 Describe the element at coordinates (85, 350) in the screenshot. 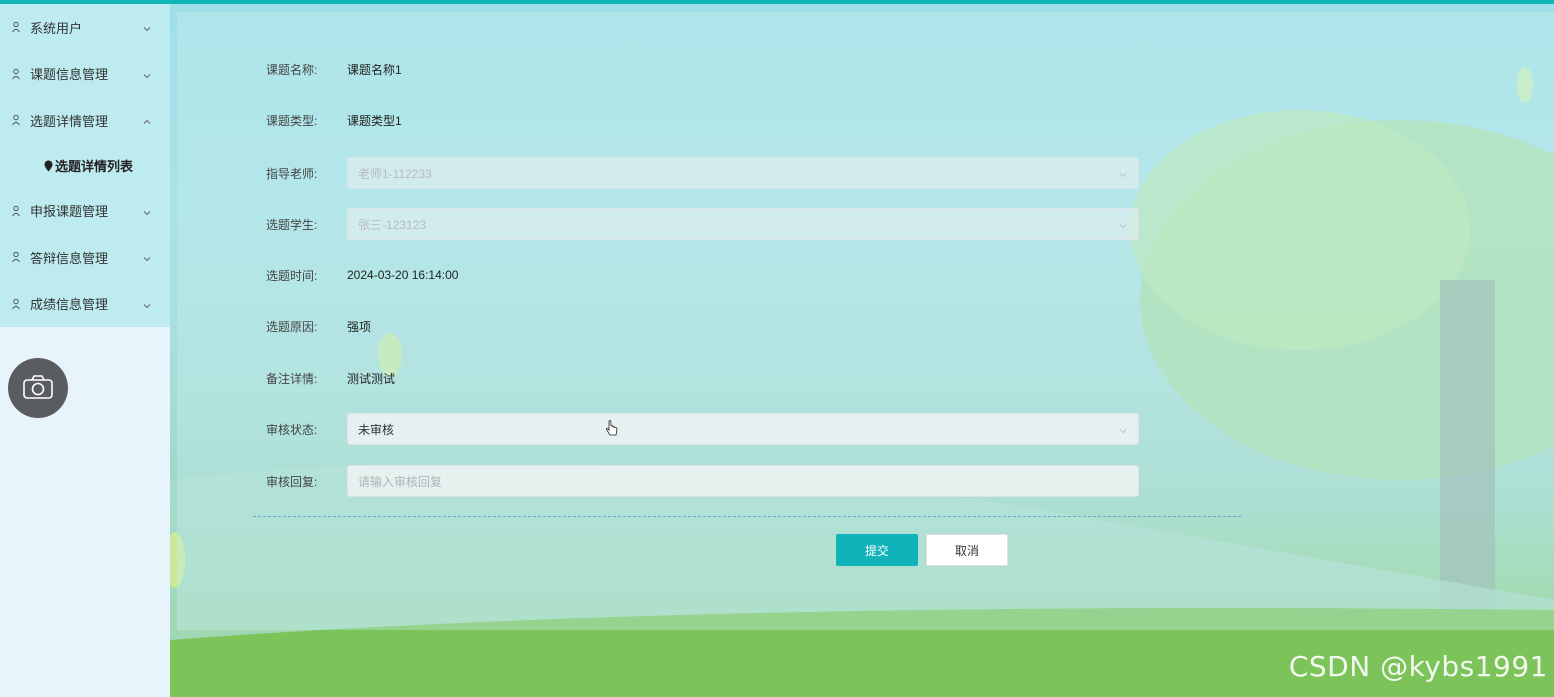

I see `sidebar: 系统用户 课题信息管理 选题详情管理 选题详情列表 申报课题管理 答辩信息管理` at that location.